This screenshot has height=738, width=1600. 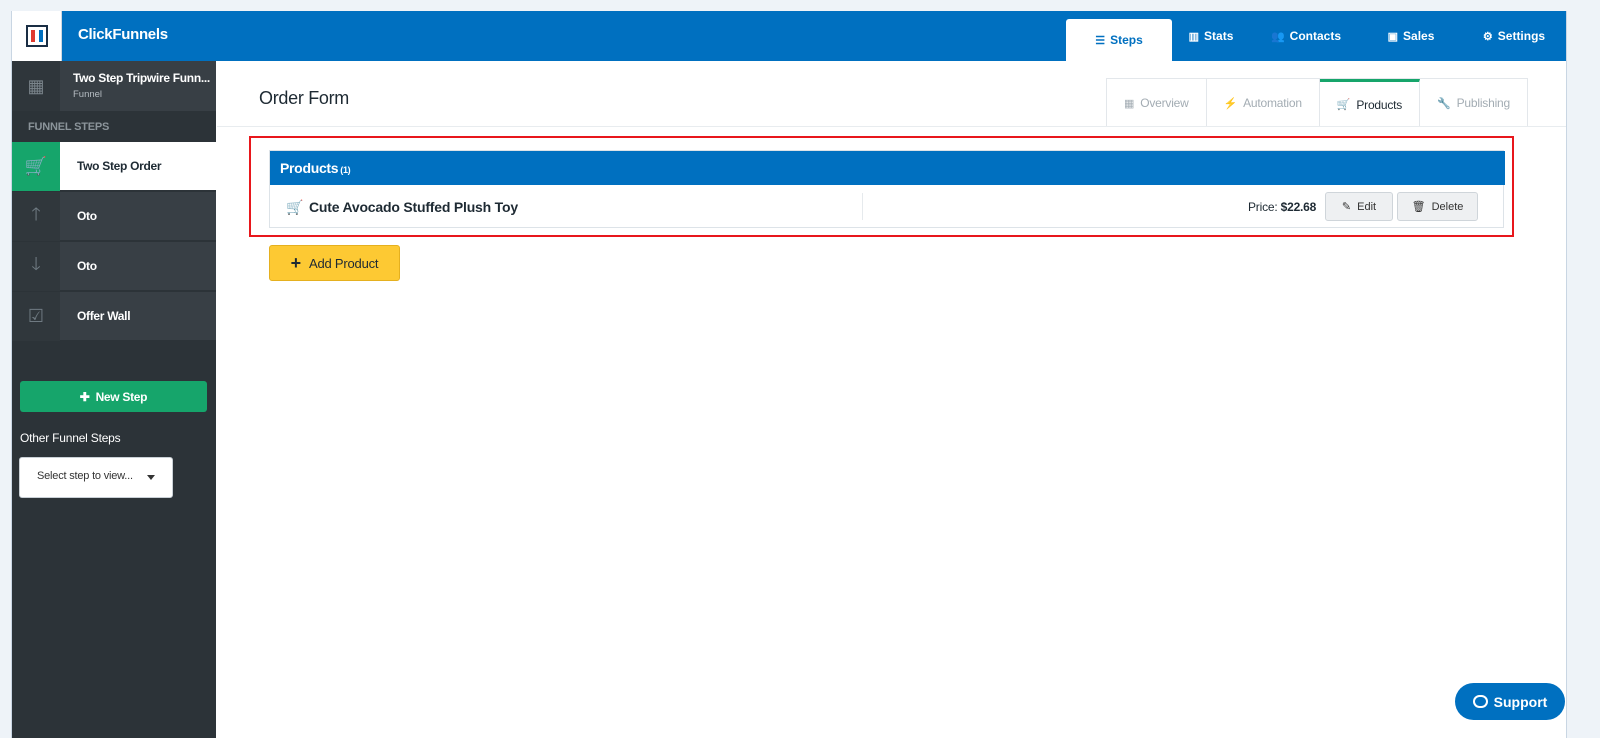 What do you see at coordinates (1282, 207) in the screenshot?
I see `product-price: Price: $22.68` at bounding box center [1282, 207].